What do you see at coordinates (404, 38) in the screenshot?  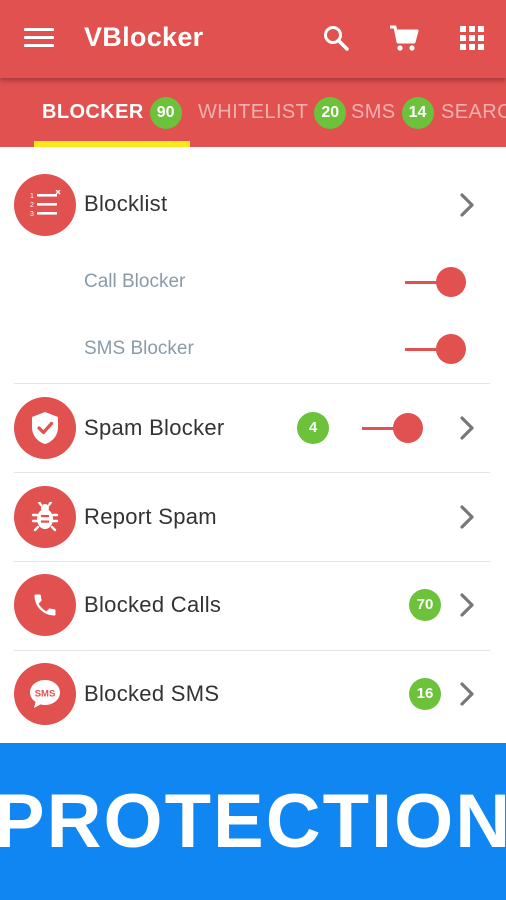 I see `cart-icon` at bounding box center [404, 38].